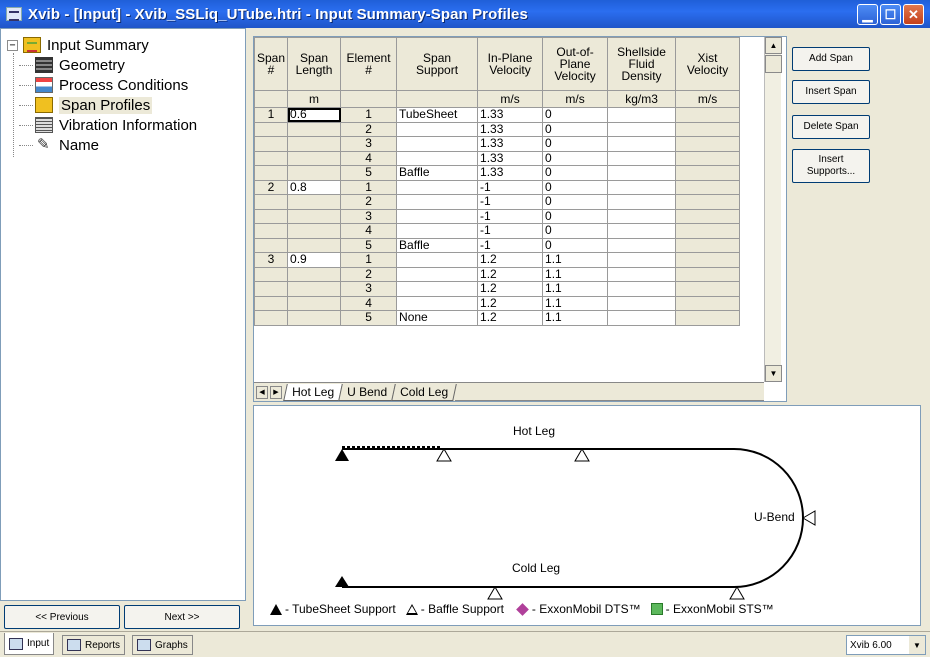 This screenshot has height=657, width=930. What do you see at coordinates (314, 260) in the screenshot?
I see `grid-cell: 0.9` at bounding box center [314, 260].